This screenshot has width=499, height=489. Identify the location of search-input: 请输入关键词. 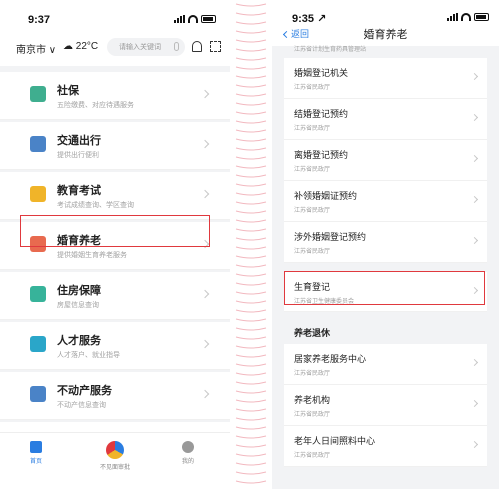
(146, 47).